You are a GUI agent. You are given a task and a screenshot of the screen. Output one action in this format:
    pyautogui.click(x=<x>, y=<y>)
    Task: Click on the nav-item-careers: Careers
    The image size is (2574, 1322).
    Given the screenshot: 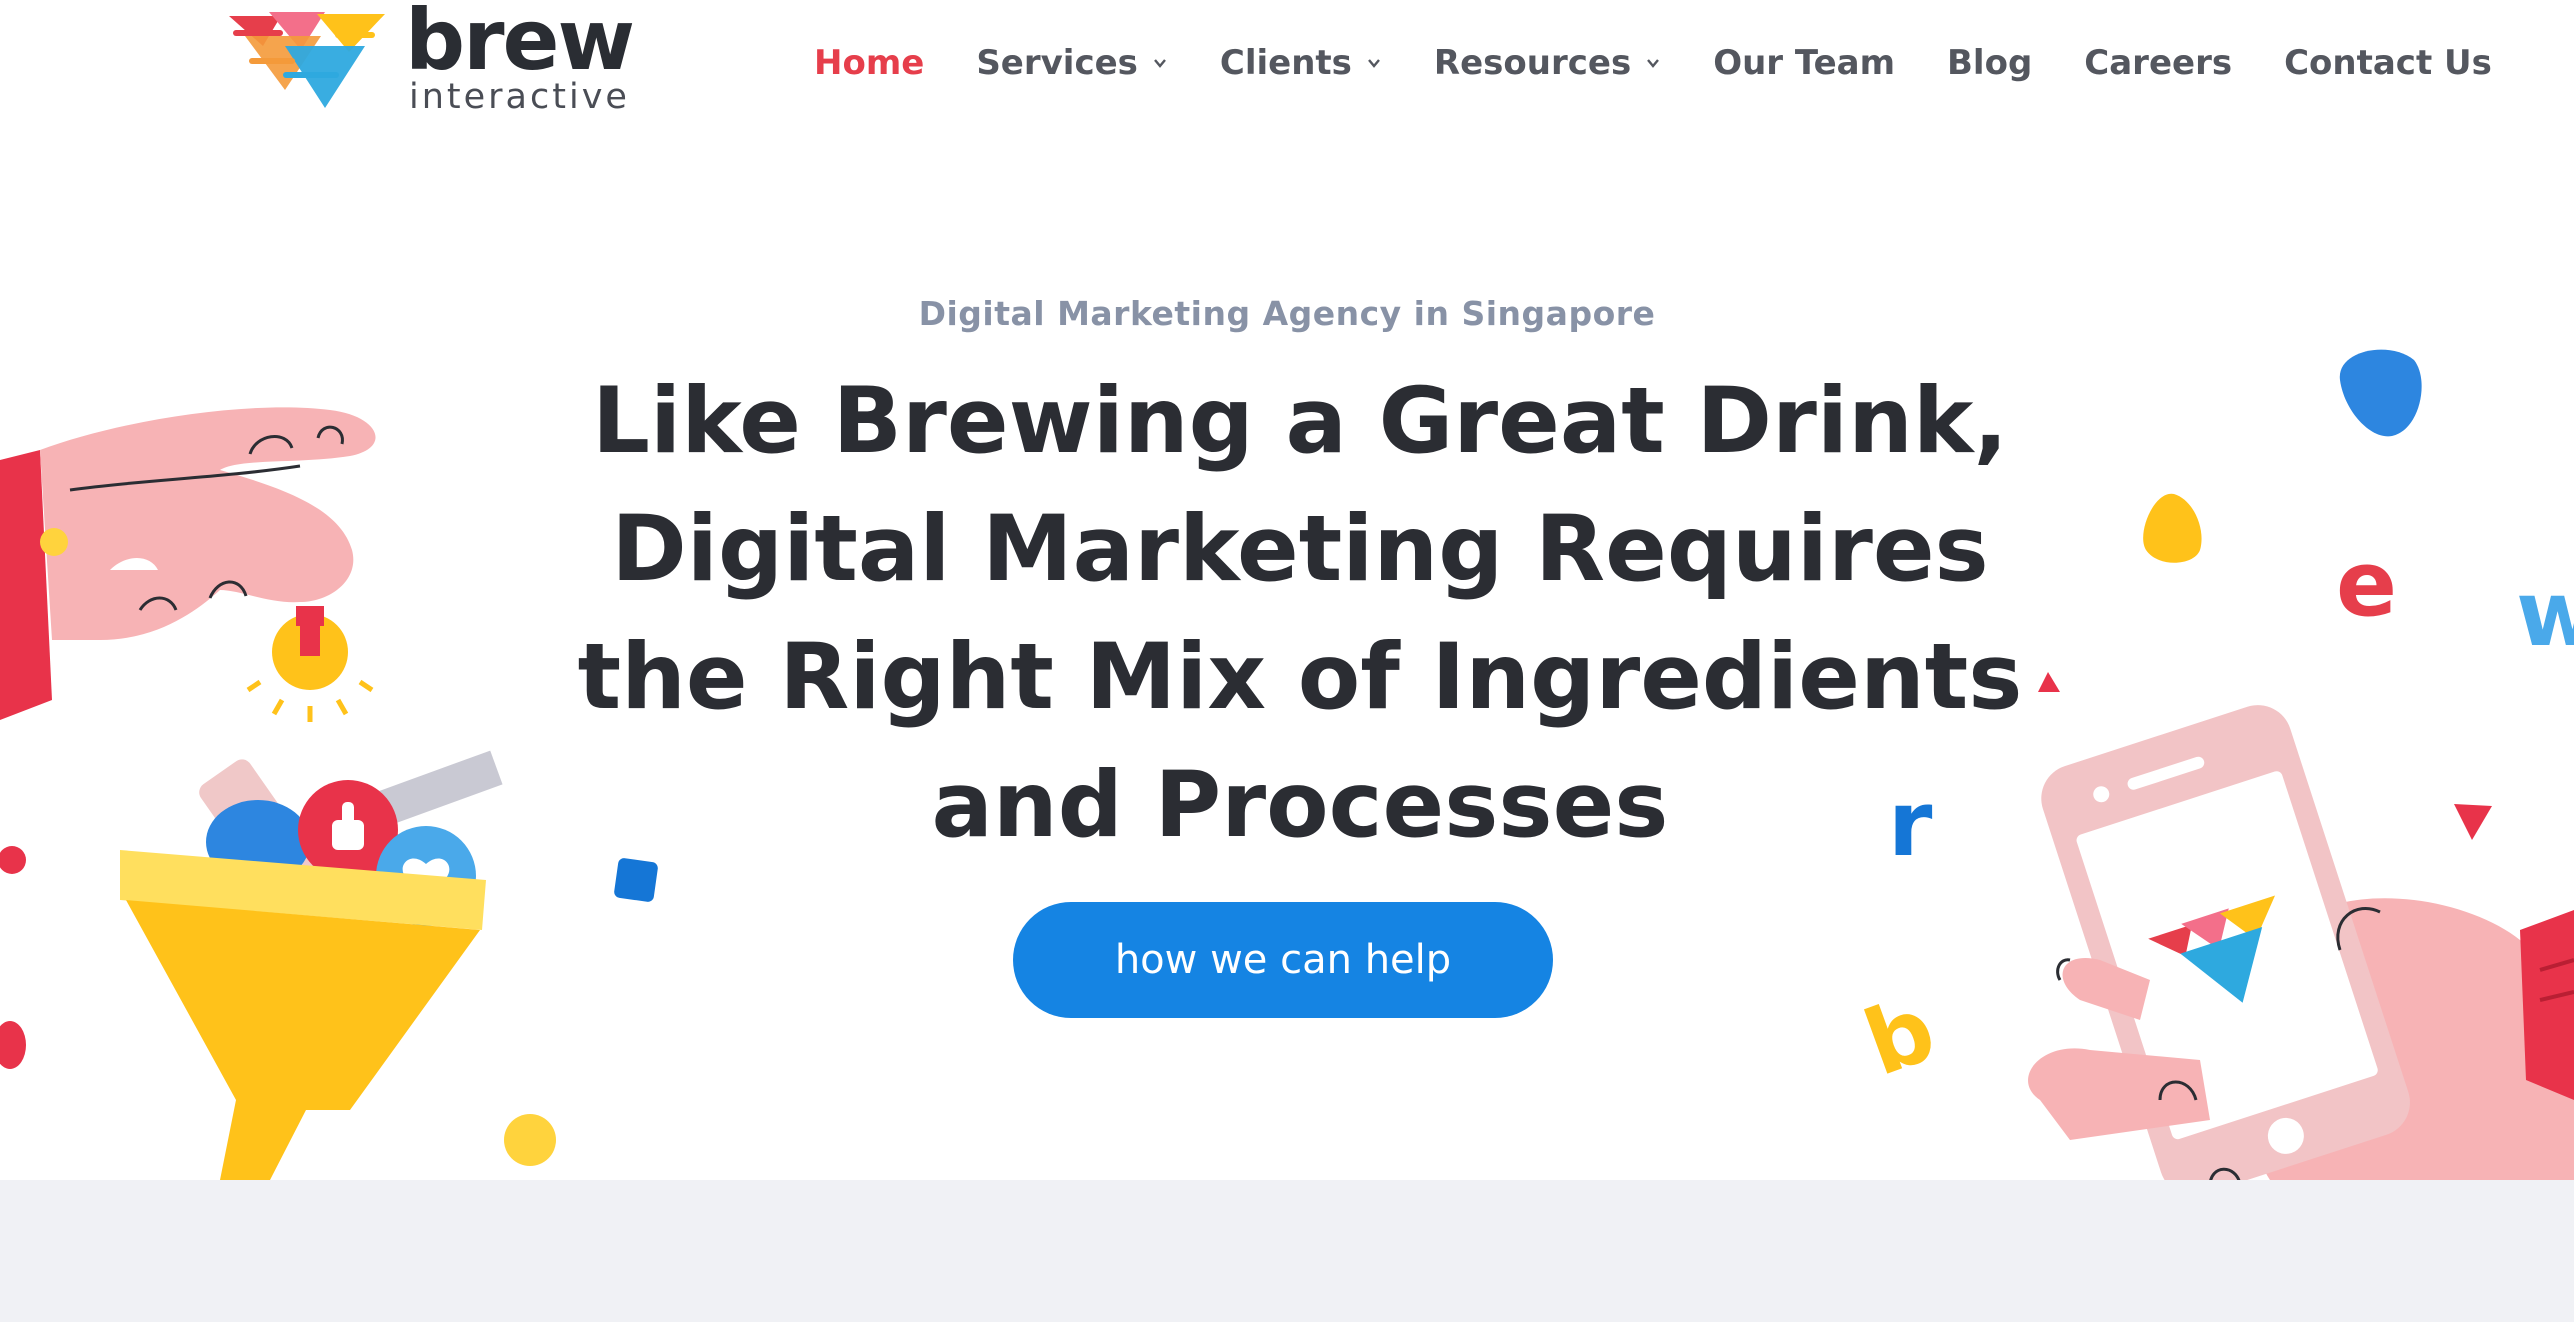 What is the action you would take?
    pyautogui.click(x=2158, y=63)
    